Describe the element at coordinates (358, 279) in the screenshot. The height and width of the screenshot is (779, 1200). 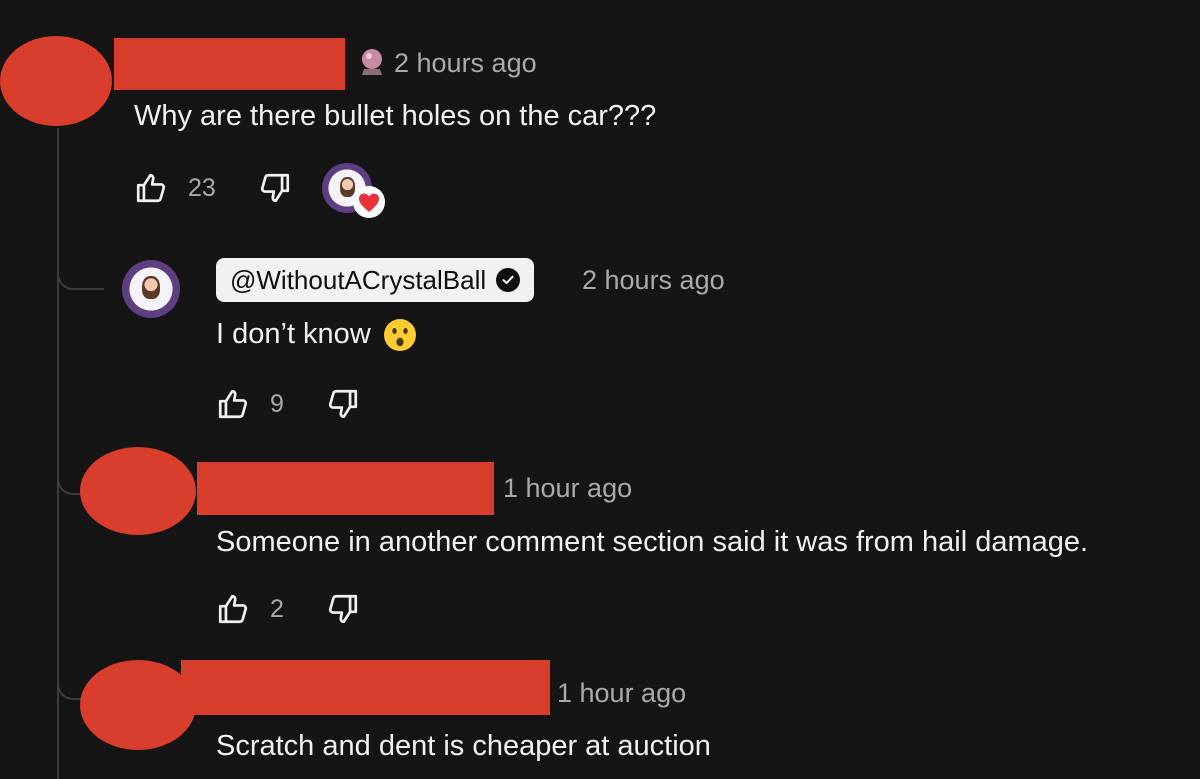
I see `channel-handle: @WithoutACrystalBall` at that location.